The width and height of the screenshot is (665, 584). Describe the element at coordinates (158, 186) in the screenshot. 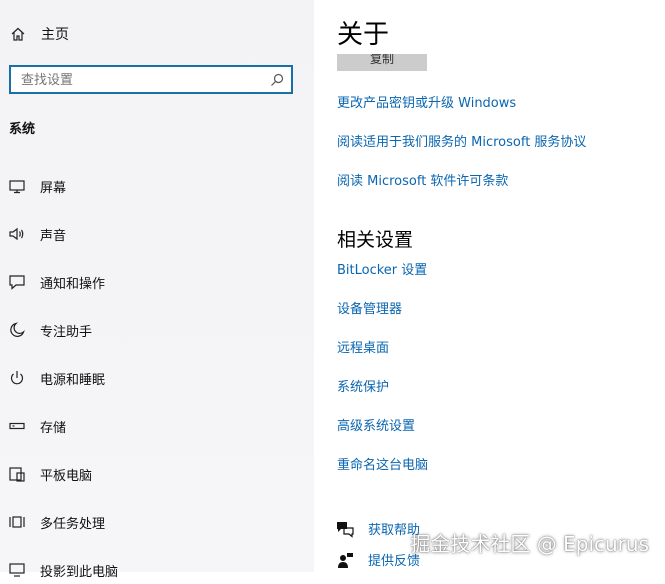

I see `sidebar-item-display: 屏幕` at that location.